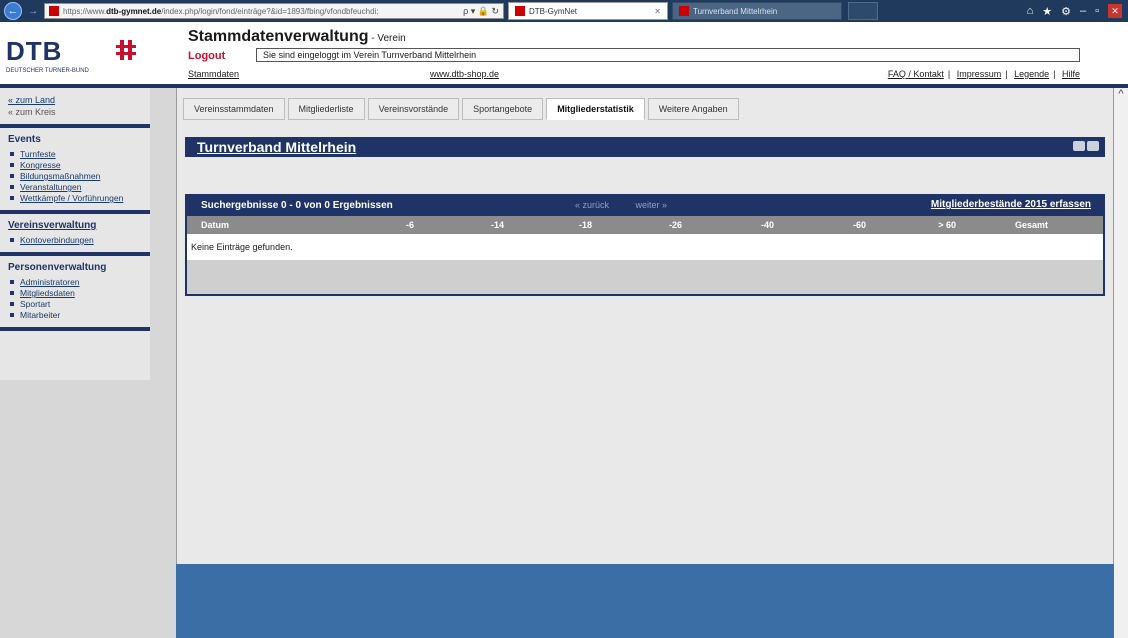 Image resolution: width=1128 pixels, height=638 pixels. What do you see at coordinates (459, 225) in the screenshot?
I see `col-14: -14` at bounding box center [459, 225].